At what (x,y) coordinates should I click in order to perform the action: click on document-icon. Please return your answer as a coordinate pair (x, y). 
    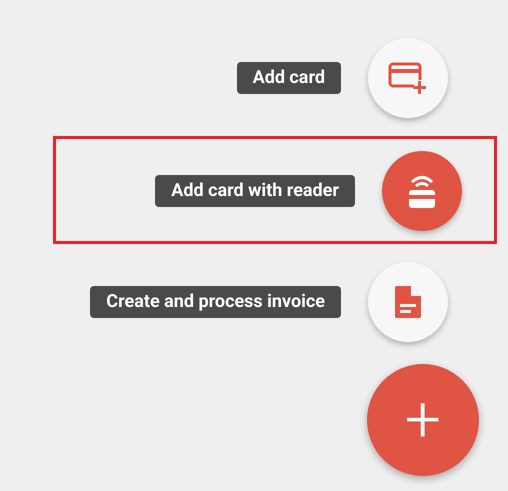
    Looking at the image, I should click on (408, 302).